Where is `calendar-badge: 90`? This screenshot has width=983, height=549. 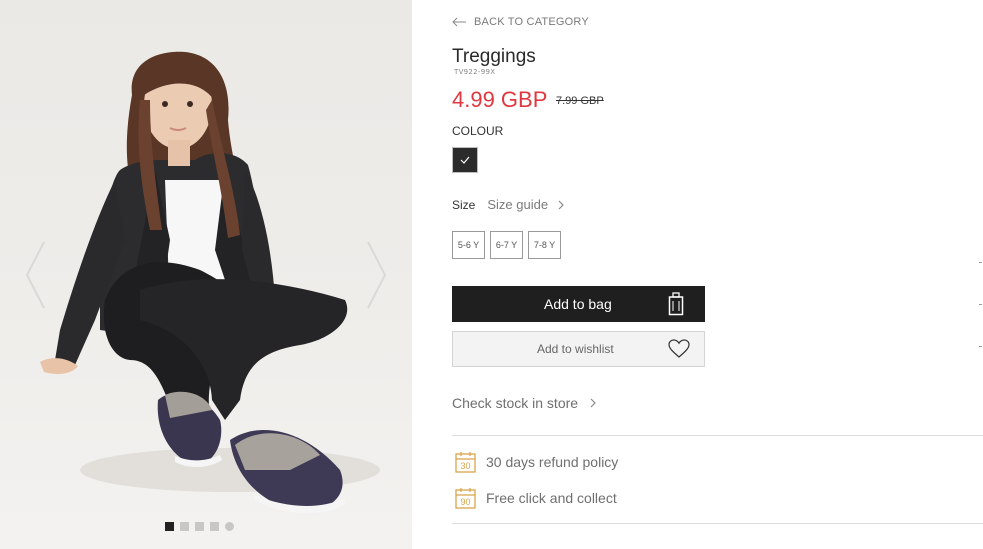 calendar-badge: 90 is located at coordinates (465, 502).